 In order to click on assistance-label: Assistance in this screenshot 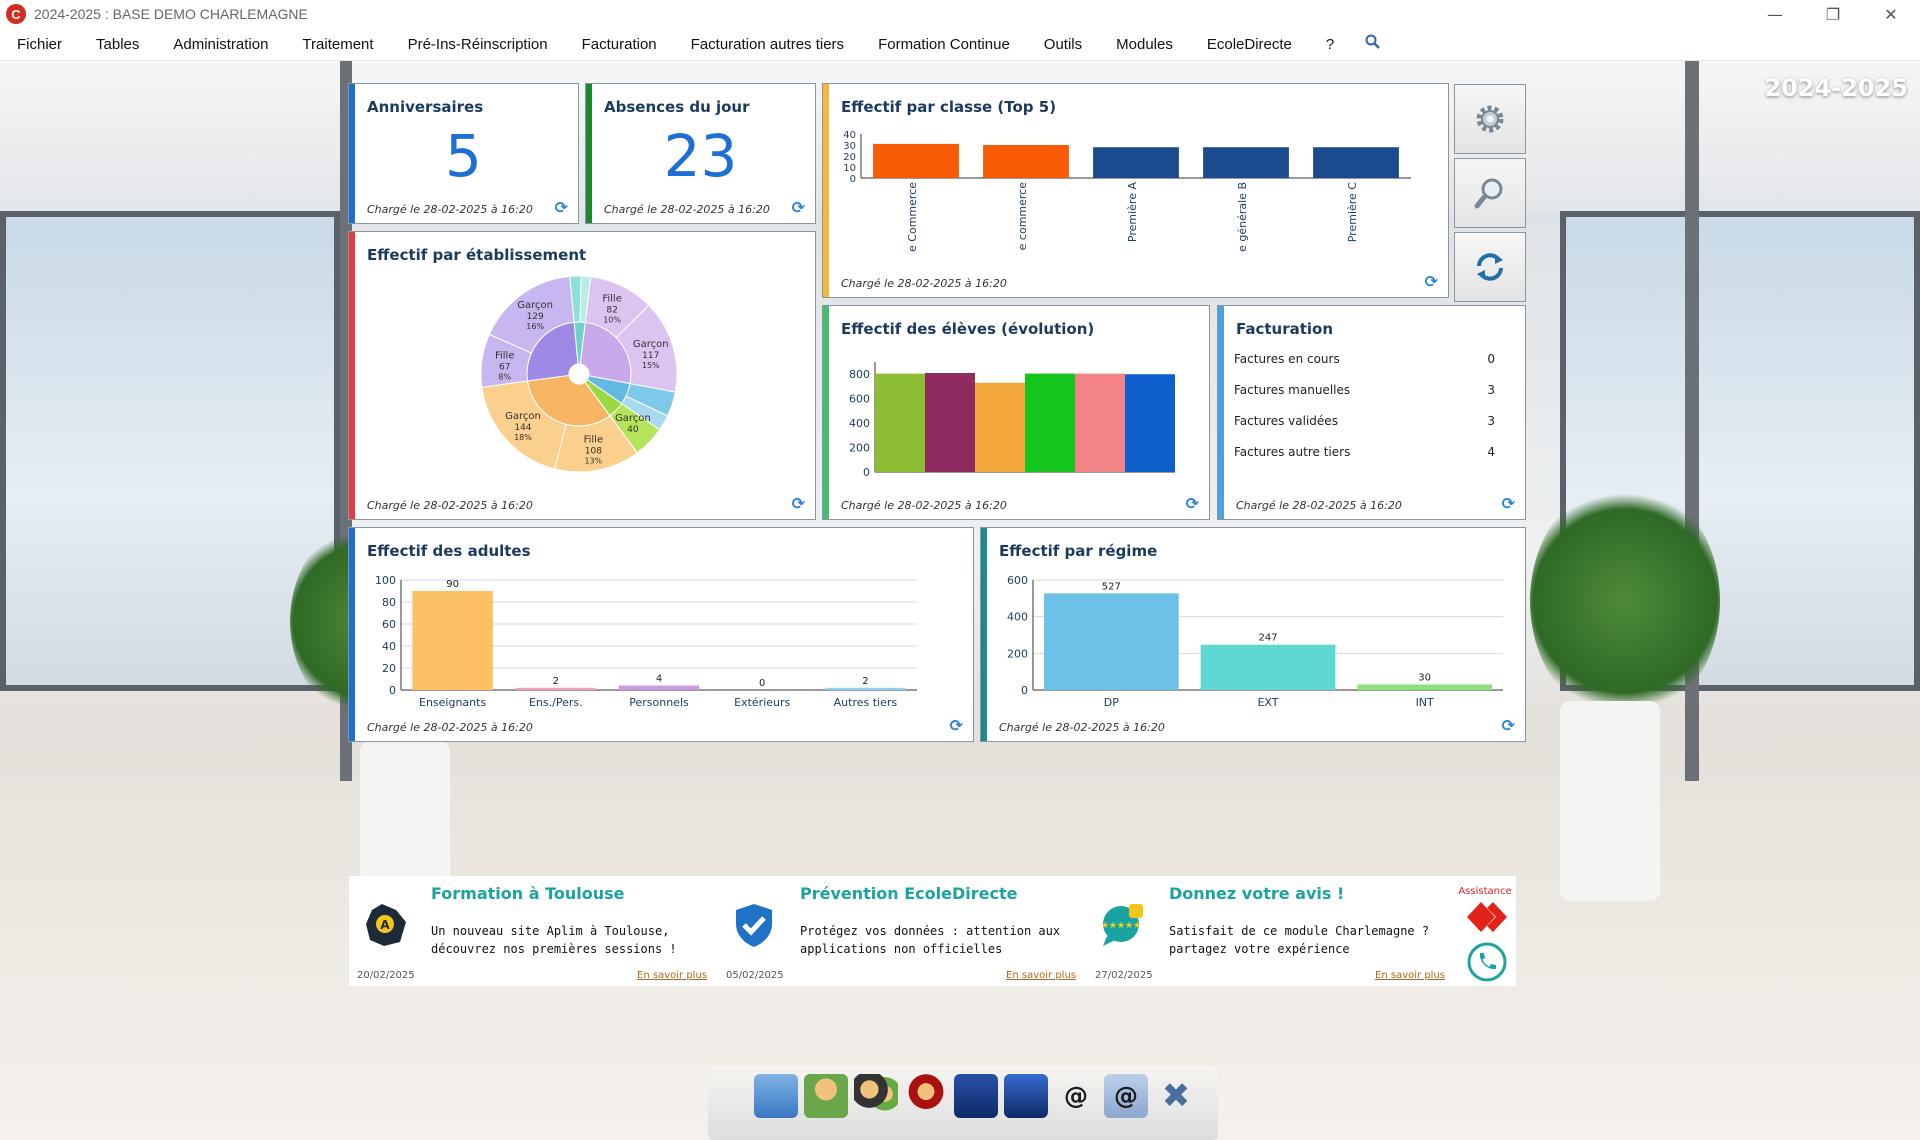, I will do `click(1485, 891)`.